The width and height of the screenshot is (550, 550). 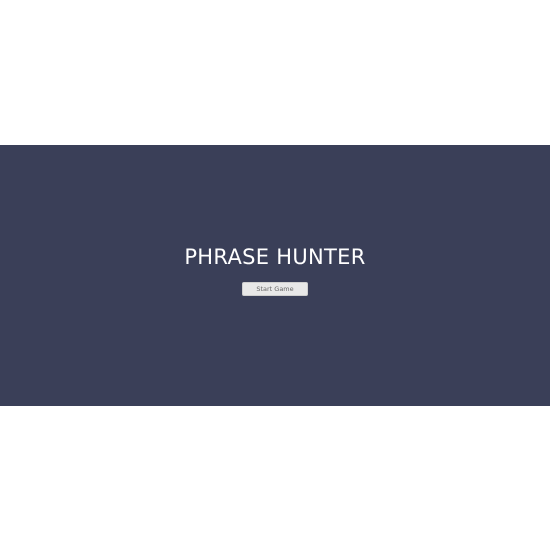 I want to click on start-game-button: Start Game, so click(x=275, y=288).